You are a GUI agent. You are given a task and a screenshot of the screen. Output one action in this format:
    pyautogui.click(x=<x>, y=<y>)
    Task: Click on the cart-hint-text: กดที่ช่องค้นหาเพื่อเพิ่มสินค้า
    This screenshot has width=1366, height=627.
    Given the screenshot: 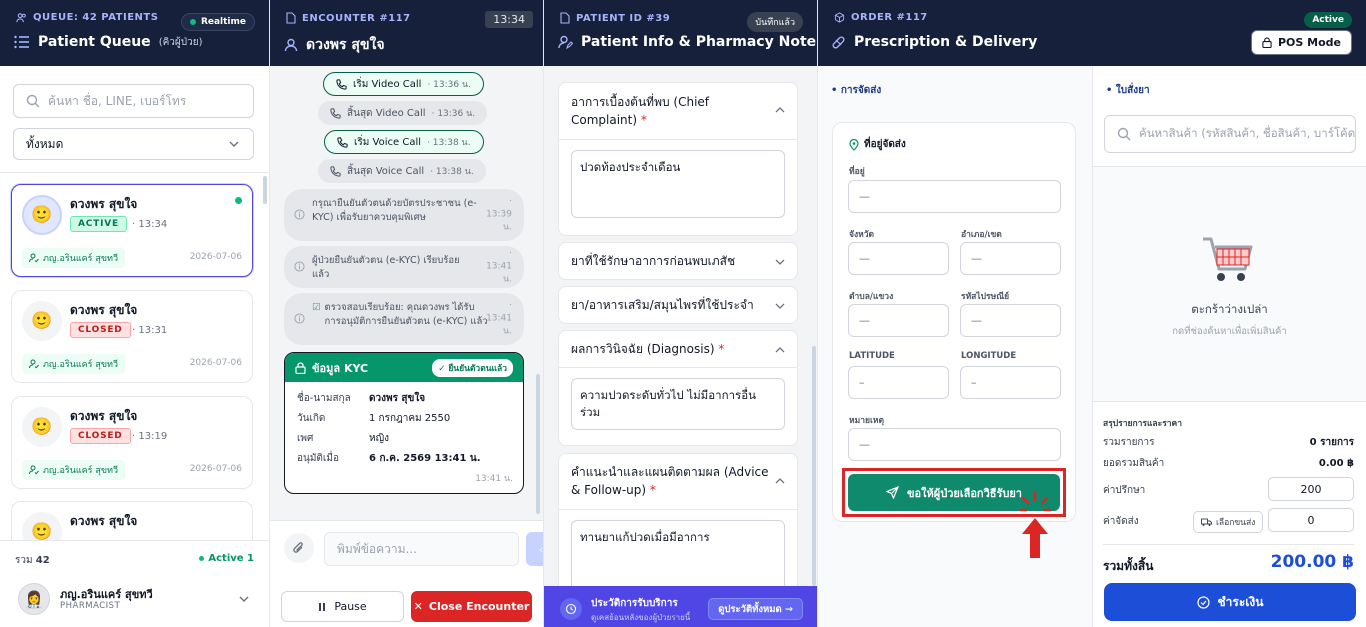 What is the action you would take?
    pyautogui.click(x=1229, y=331)
    